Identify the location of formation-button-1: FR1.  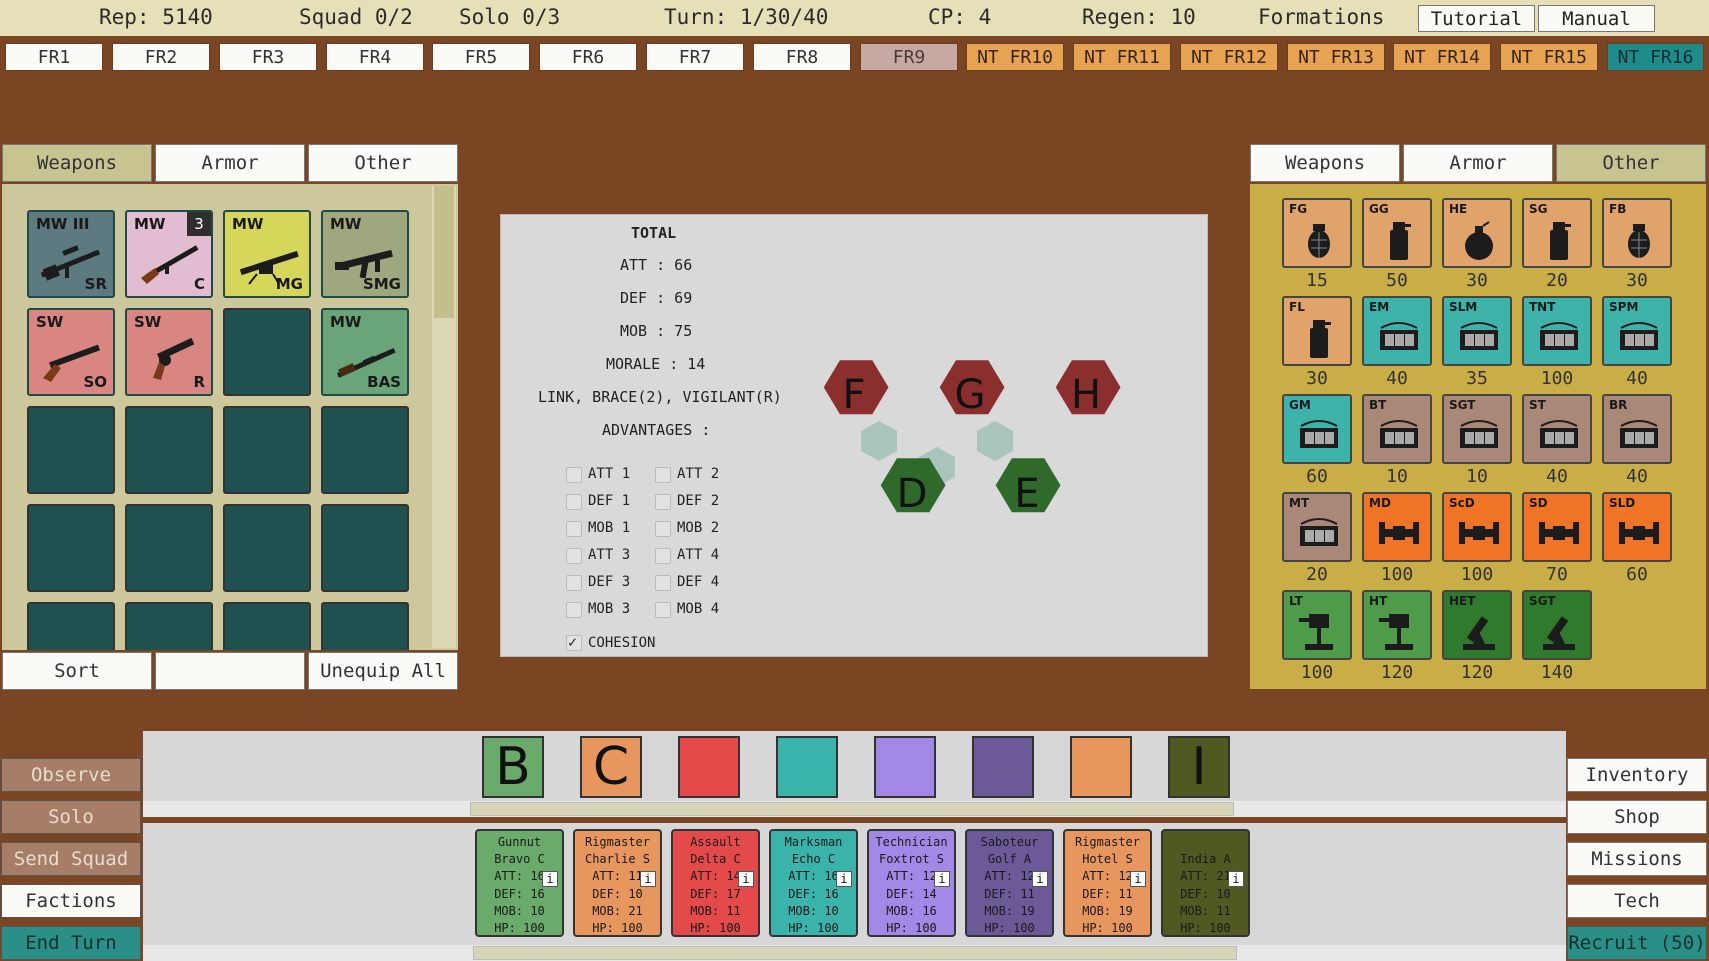
(54, 57).